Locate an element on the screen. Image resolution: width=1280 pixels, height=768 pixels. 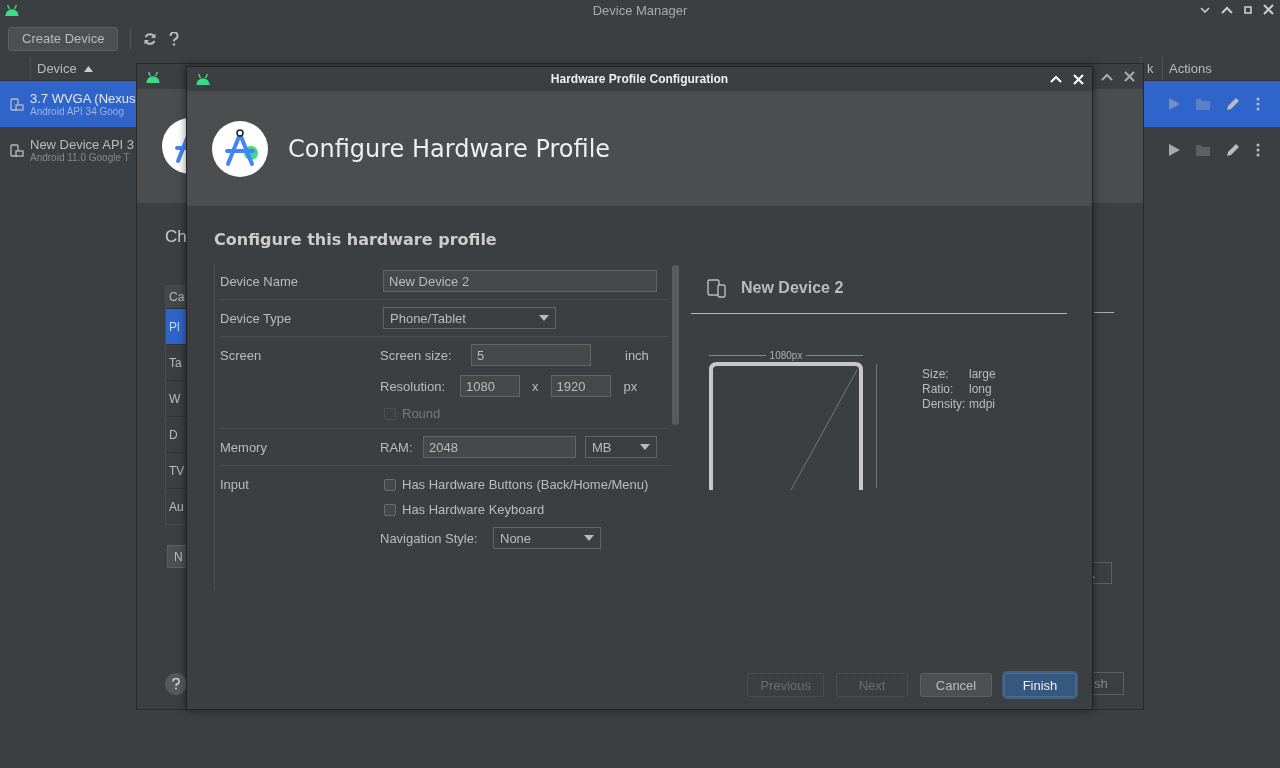
field-label: Device Type is located at coordinates (256, 318).